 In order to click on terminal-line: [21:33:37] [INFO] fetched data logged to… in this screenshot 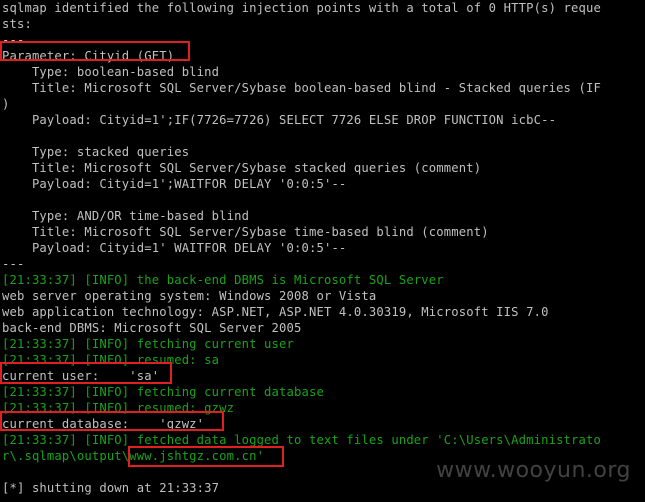, I will do `click(301, 440)`.